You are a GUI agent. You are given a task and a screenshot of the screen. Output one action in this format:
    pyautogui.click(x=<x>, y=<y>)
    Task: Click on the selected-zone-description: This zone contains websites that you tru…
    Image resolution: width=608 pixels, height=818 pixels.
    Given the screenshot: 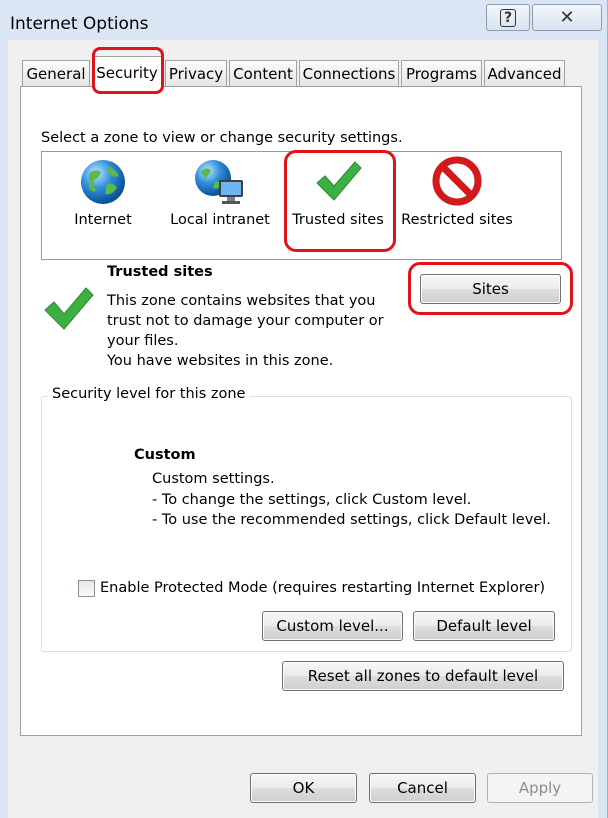 What is the action you would take?
    pyautogui.click(x=257, y=331)
    